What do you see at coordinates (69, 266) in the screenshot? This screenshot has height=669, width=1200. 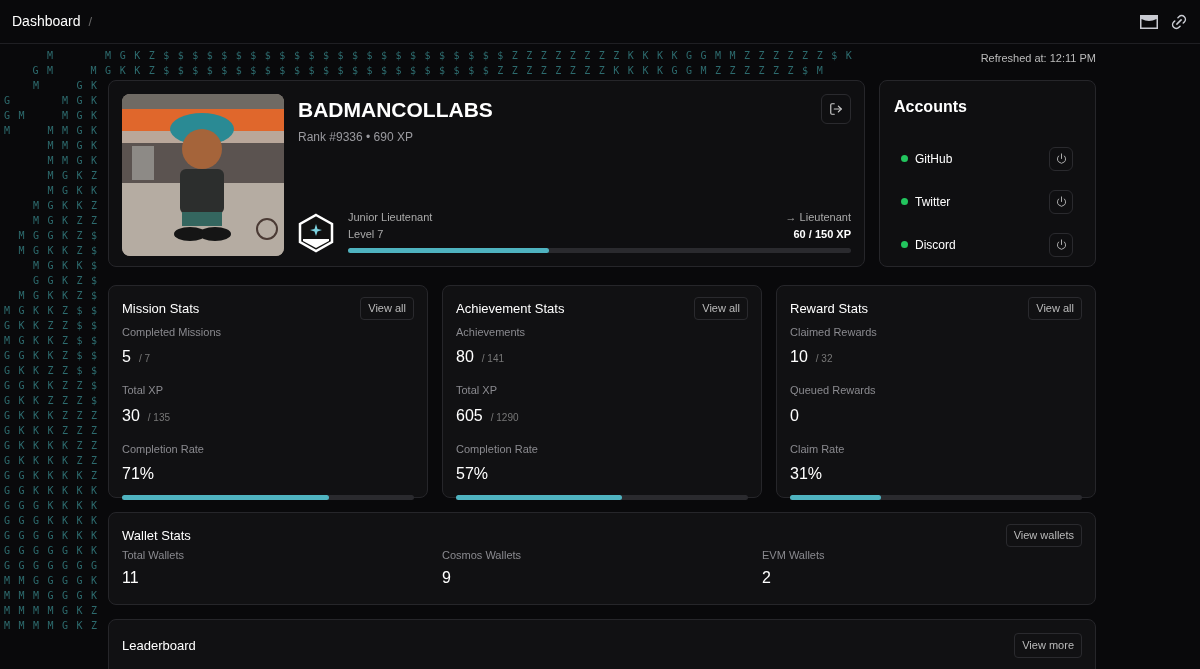 I see `matrix-rain-text: MGKK$` at bounding box center [69, 266].